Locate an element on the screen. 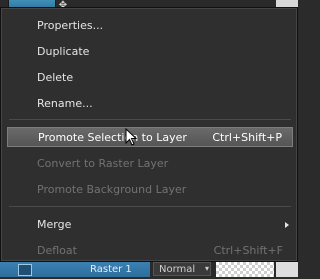  menu-item-convert-to-raster: Convert to Raster Layer is located at coordinates (150, 164).